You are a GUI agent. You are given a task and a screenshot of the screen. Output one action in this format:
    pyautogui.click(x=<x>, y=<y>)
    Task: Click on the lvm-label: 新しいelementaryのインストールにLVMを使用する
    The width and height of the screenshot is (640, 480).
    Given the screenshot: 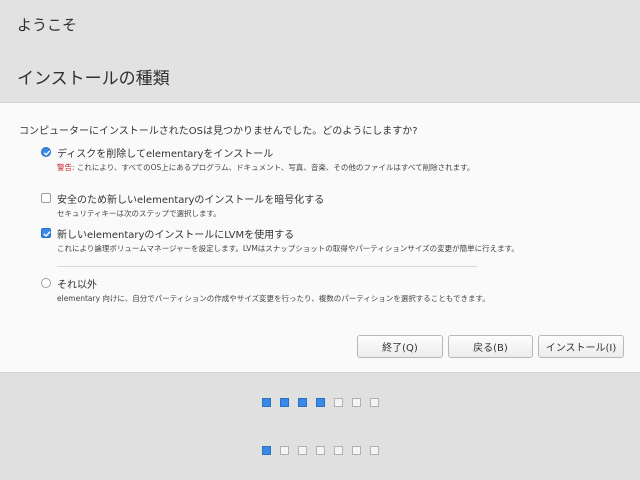 What is the action you would take?
    pyautogui.click(x=175, y=233)
    